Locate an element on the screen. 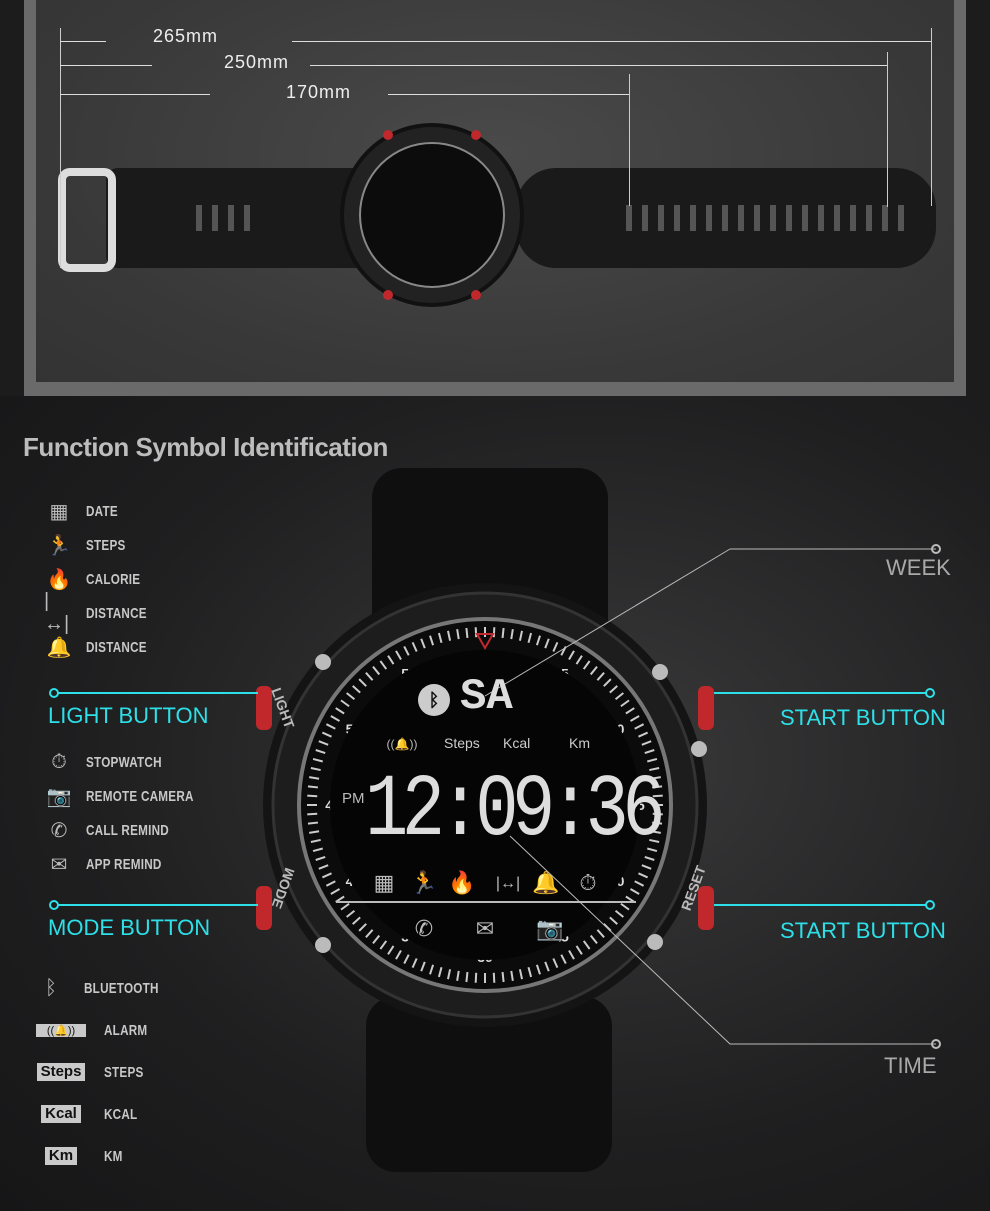 Image resolution: width=990 pixels, height=1211 pixels. legend-label: STOPWATCH is located at coordinates (124, 762).